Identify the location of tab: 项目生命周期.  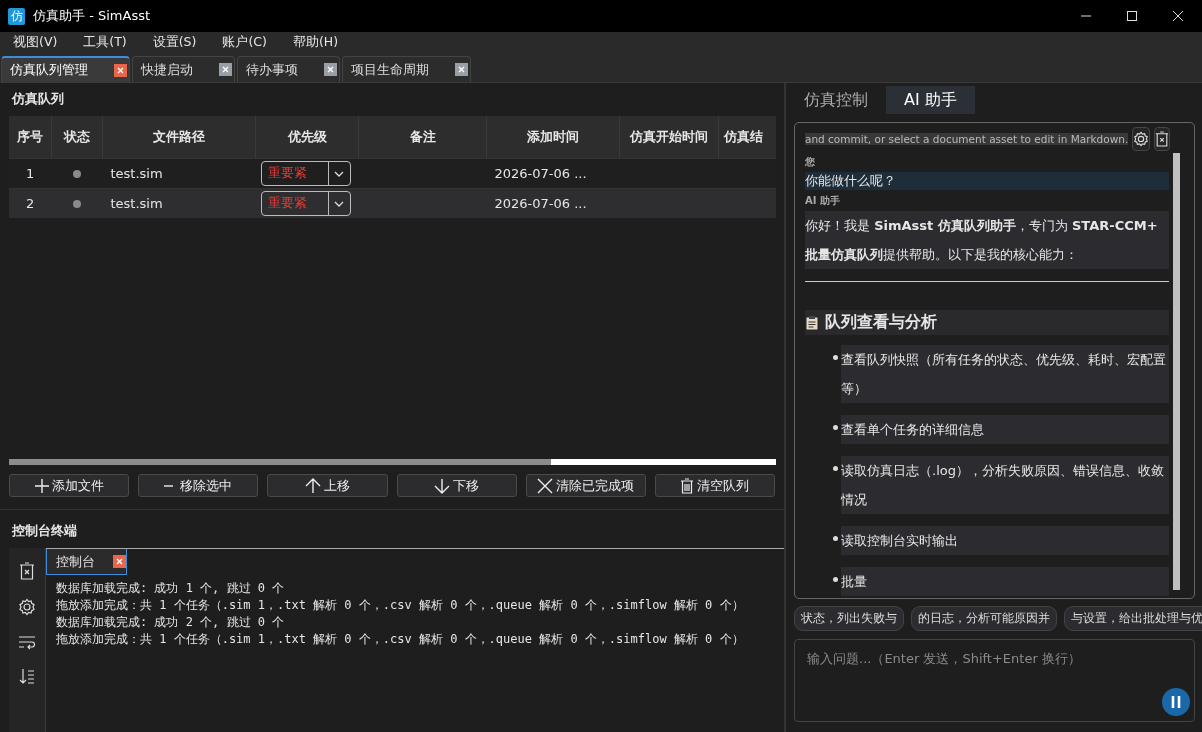
(406, 69).